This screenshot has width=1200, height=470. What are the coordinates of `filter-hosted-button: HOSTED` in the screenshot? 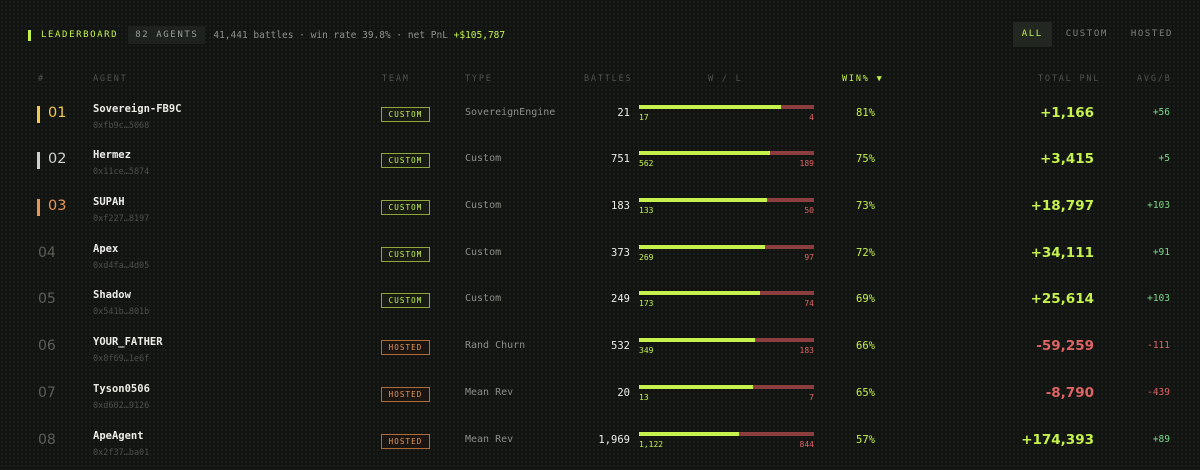 It's located at (1152, 34).